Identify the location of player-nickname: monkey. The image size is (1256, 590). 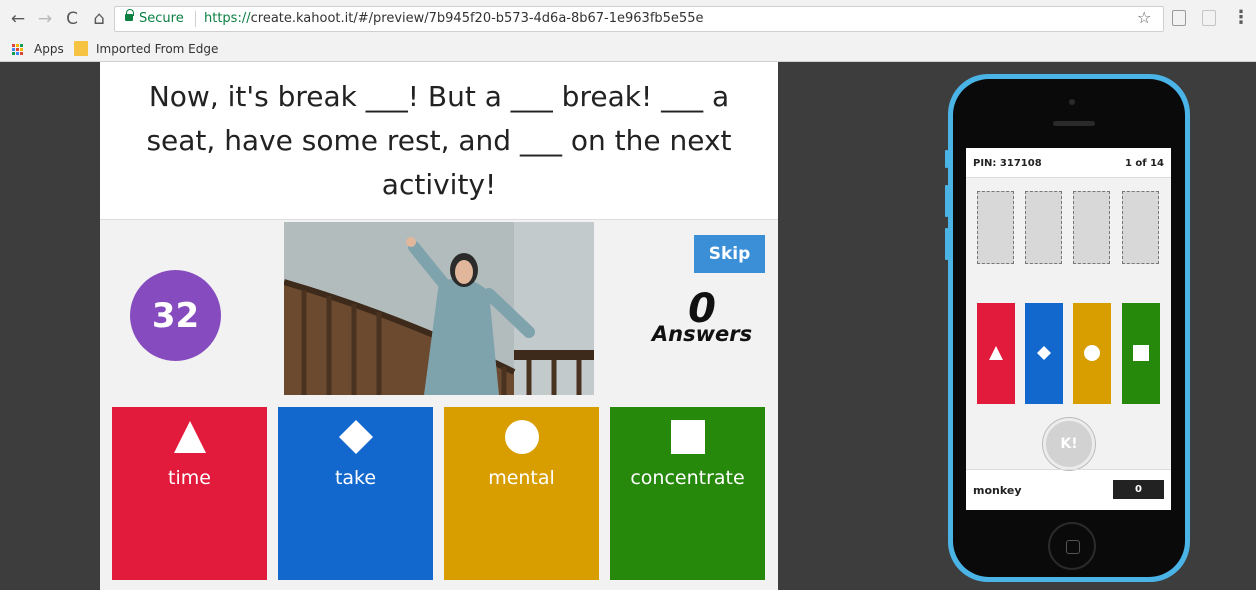
(997, 490).